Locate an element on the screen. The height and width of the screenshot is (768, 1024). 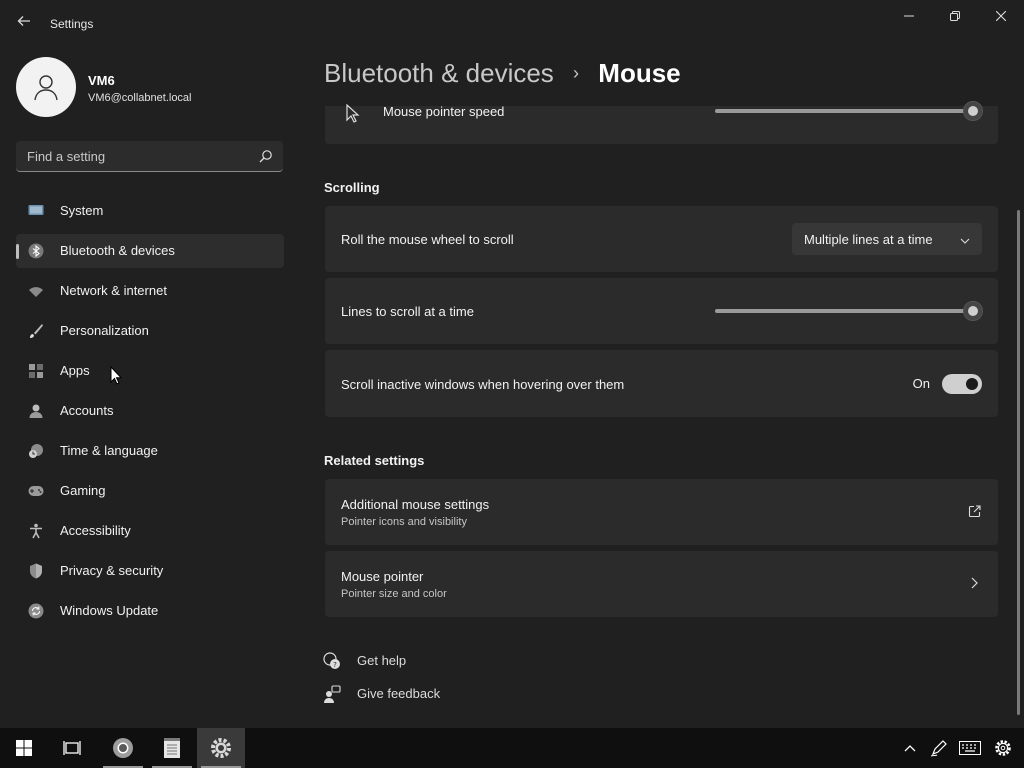
inactive-scroll-state: On is located at coordinates (921, 383).